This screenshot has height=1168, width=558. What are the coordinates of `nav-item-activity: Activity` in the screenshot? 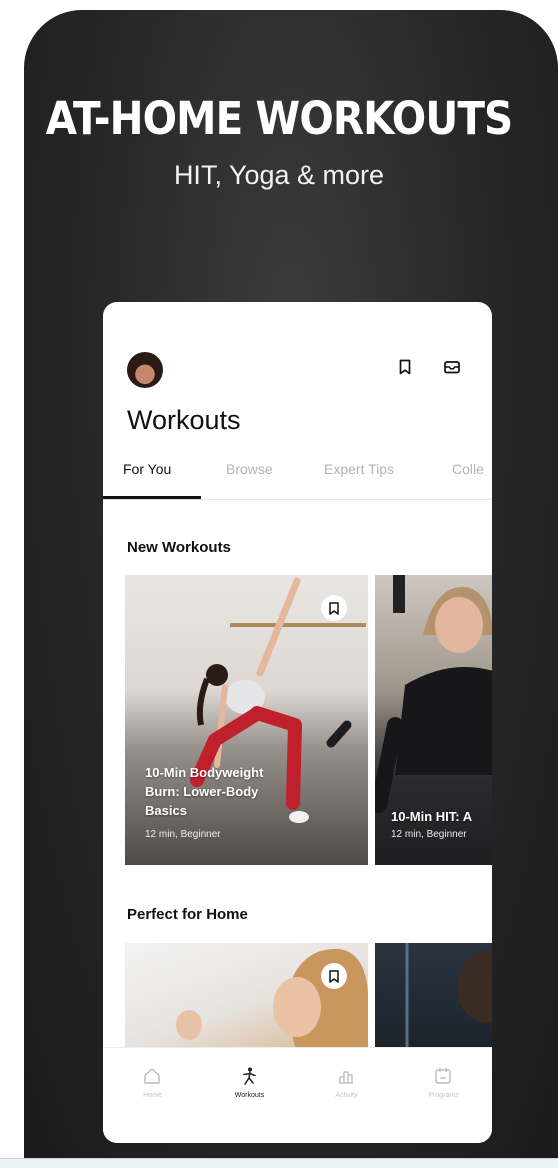 It's located at (346, 1095).